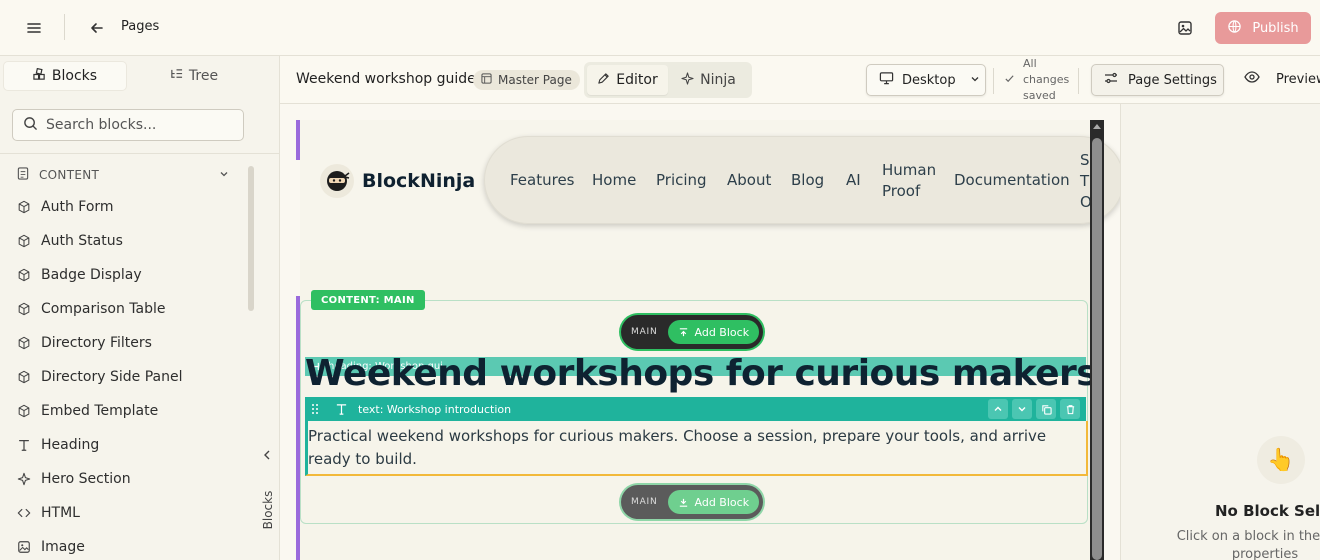 Image resolution: width=1320 pixels, height=560 pixels. I want to click on add-block-label: Add Block, so click(722, 502).